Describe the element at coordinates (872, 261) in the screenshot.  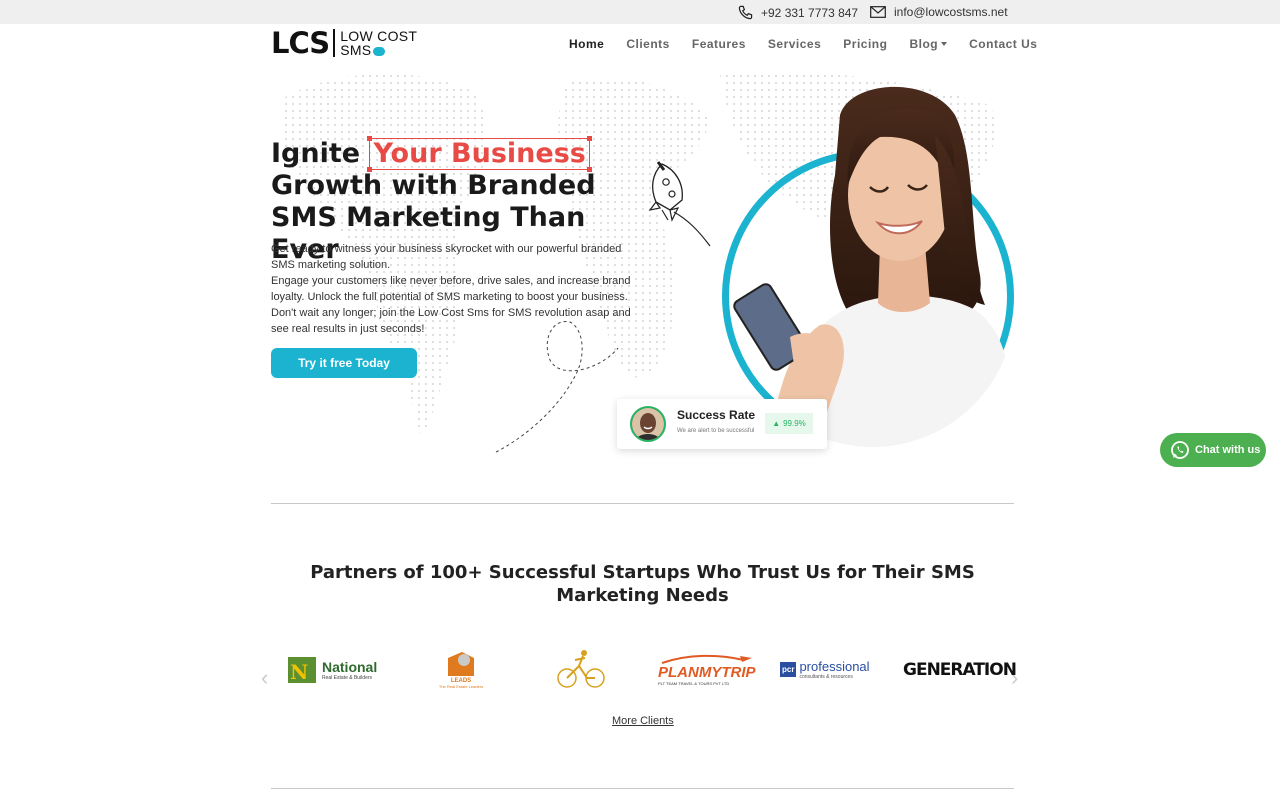
I see `hero-woman-photo` at that location.